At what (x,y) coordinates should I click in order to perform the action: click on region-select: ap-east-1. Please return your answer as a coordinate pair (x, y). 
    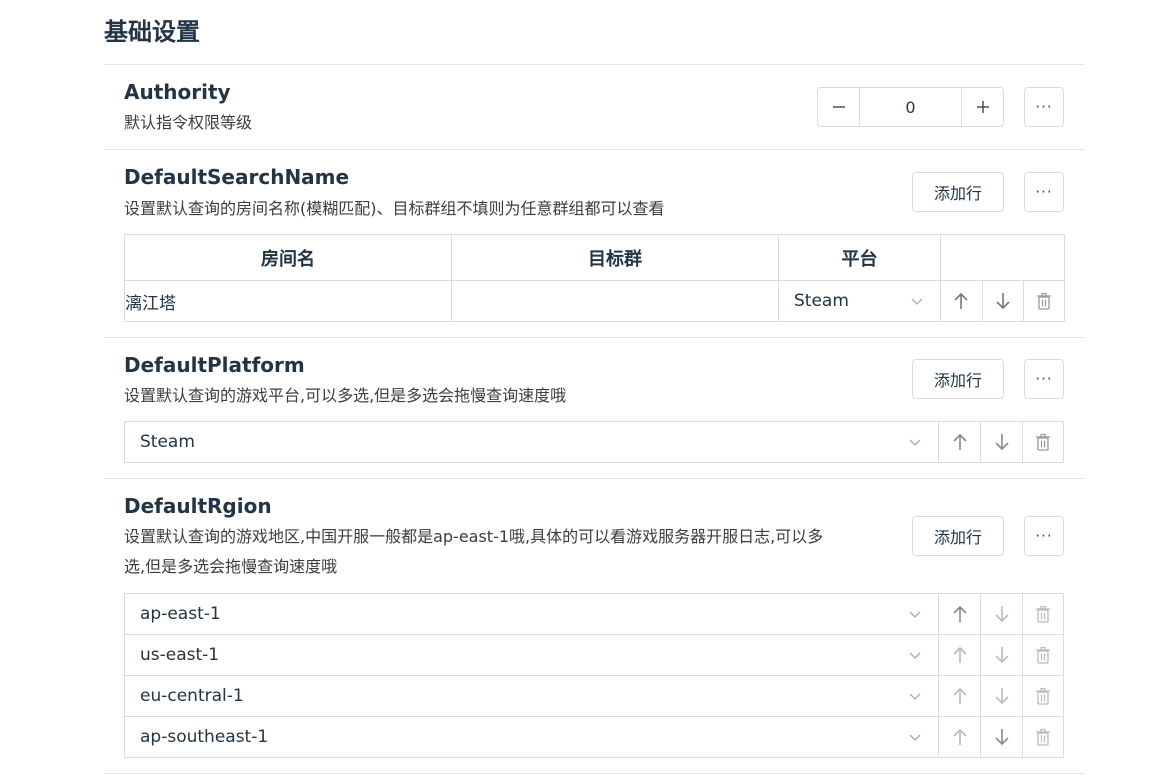
    Looking at the image, I should click on (531, 614).